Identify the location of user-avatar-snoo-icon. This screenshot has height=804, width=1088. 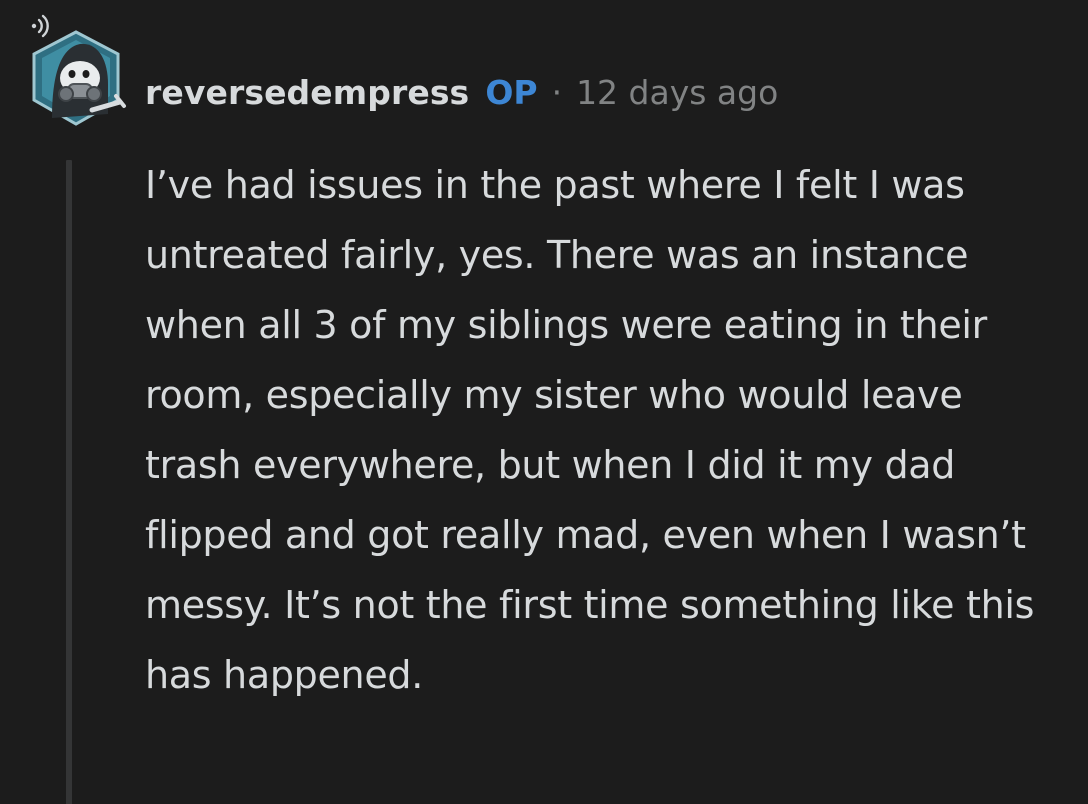
(78, 70).